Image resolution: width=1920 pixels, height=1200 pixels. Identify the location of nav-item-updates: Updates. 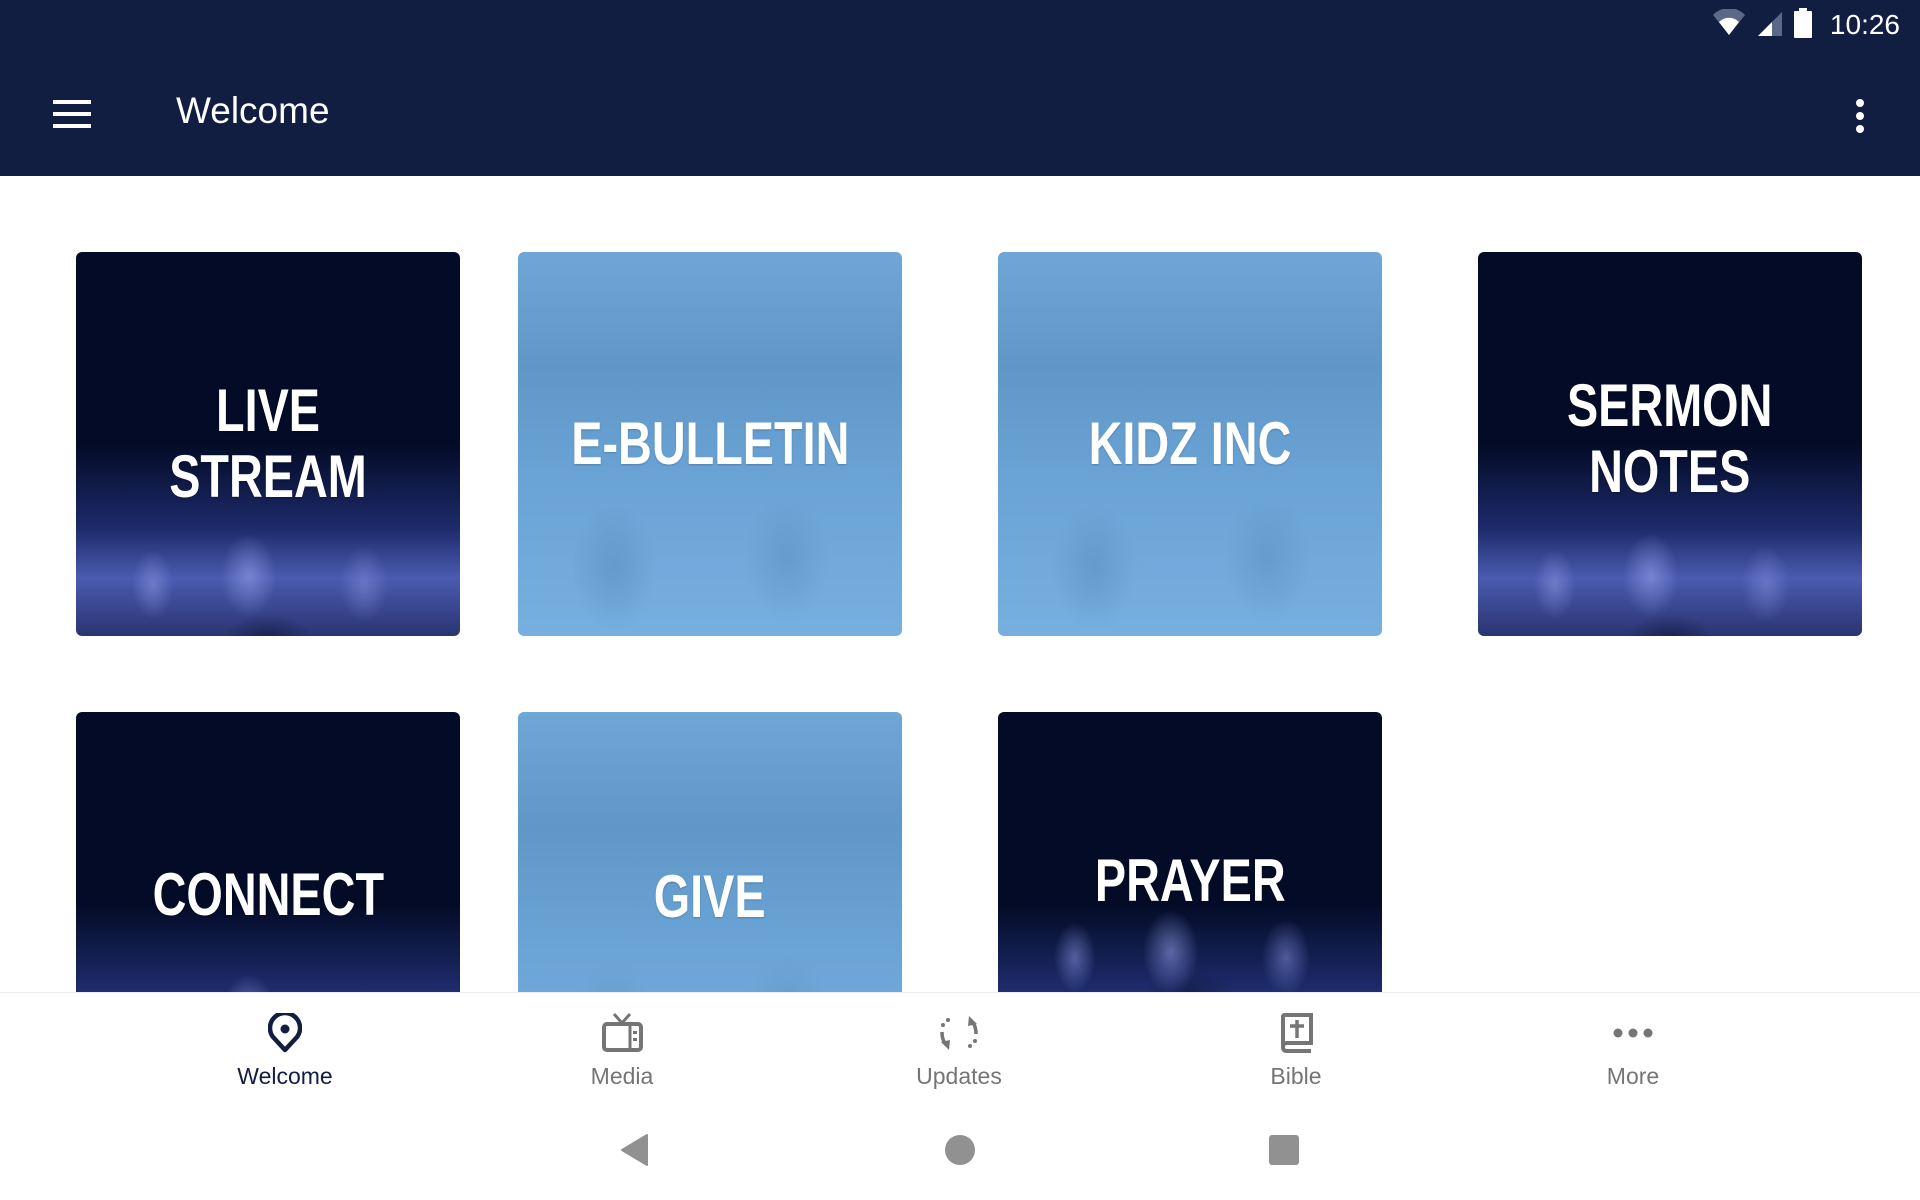
(959, 1047).